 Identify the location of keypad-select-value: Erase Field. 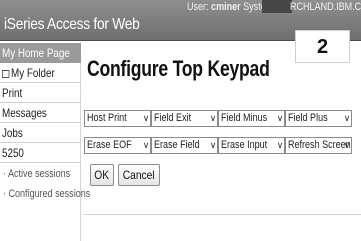
(177, 145).